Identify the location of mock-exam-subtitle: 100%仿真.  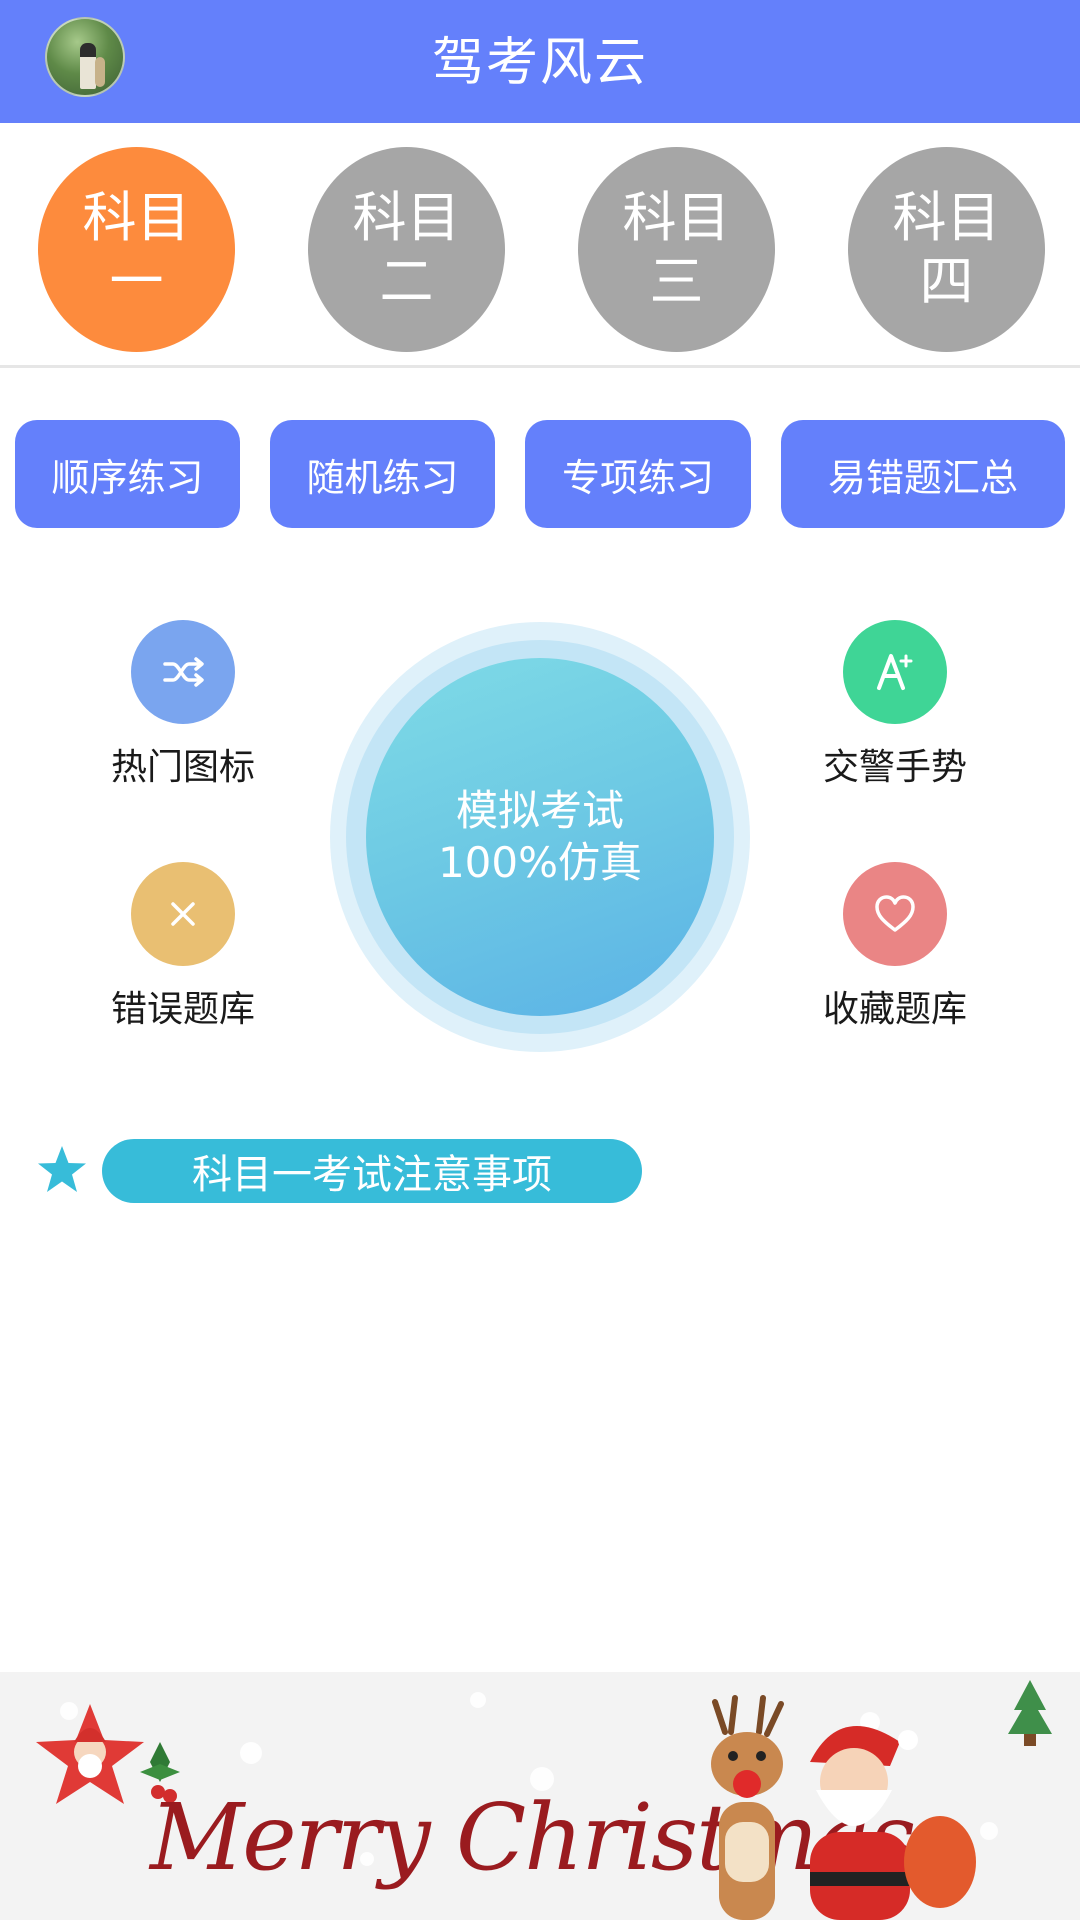
(540, 862).